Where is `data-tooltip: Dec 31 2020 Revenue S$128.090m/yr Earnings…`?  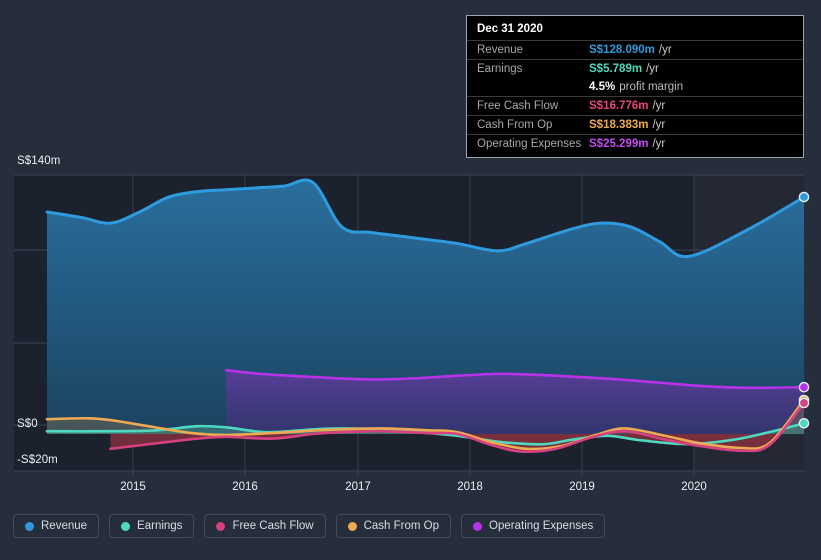
data-tooltip: Dec 31 2020 Revenue S$128.090m/yr Earnings… is located at coordinates (635, 86).